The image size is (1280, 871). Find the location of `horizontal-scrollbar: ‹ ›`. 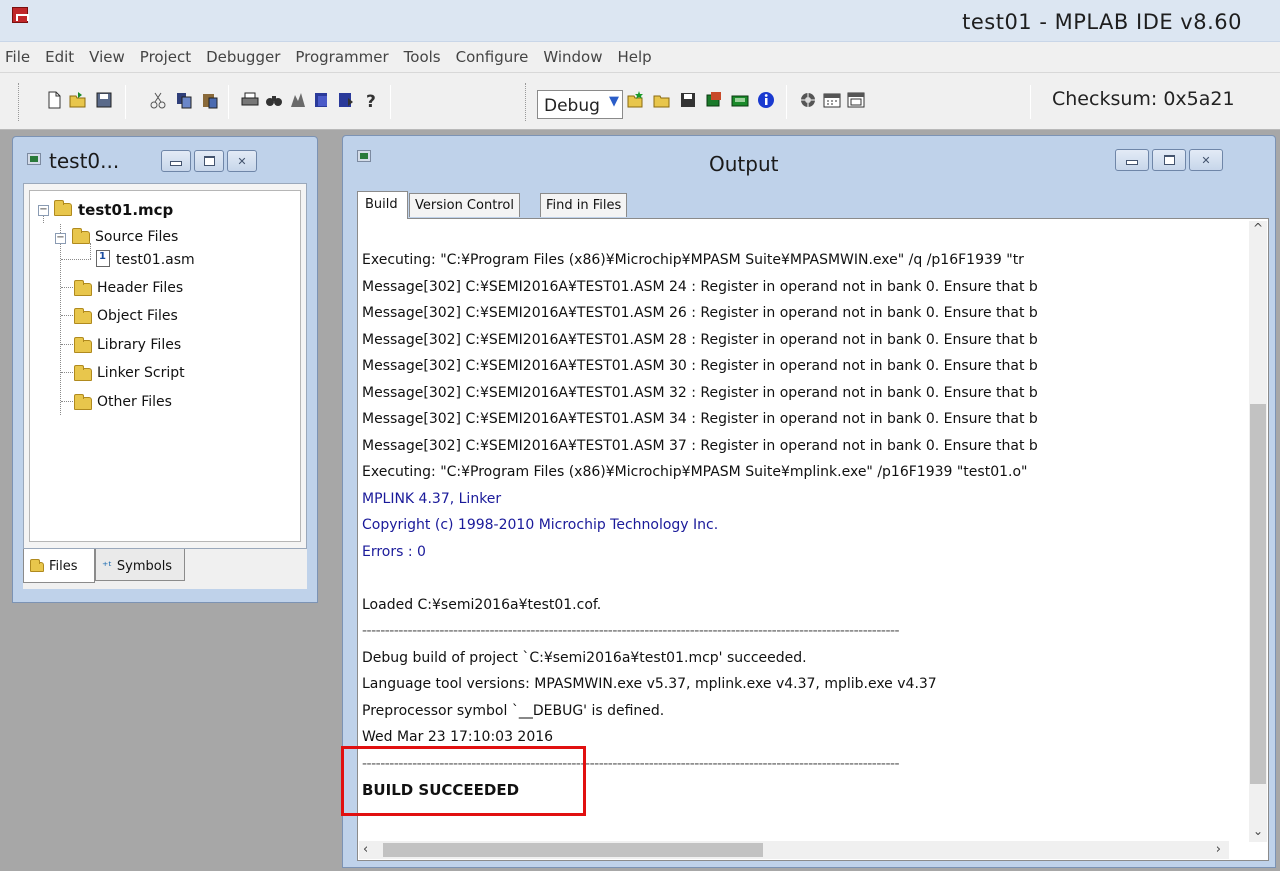

horizontal-scrollbar: ‹ › is located at coordinates (794, 850).